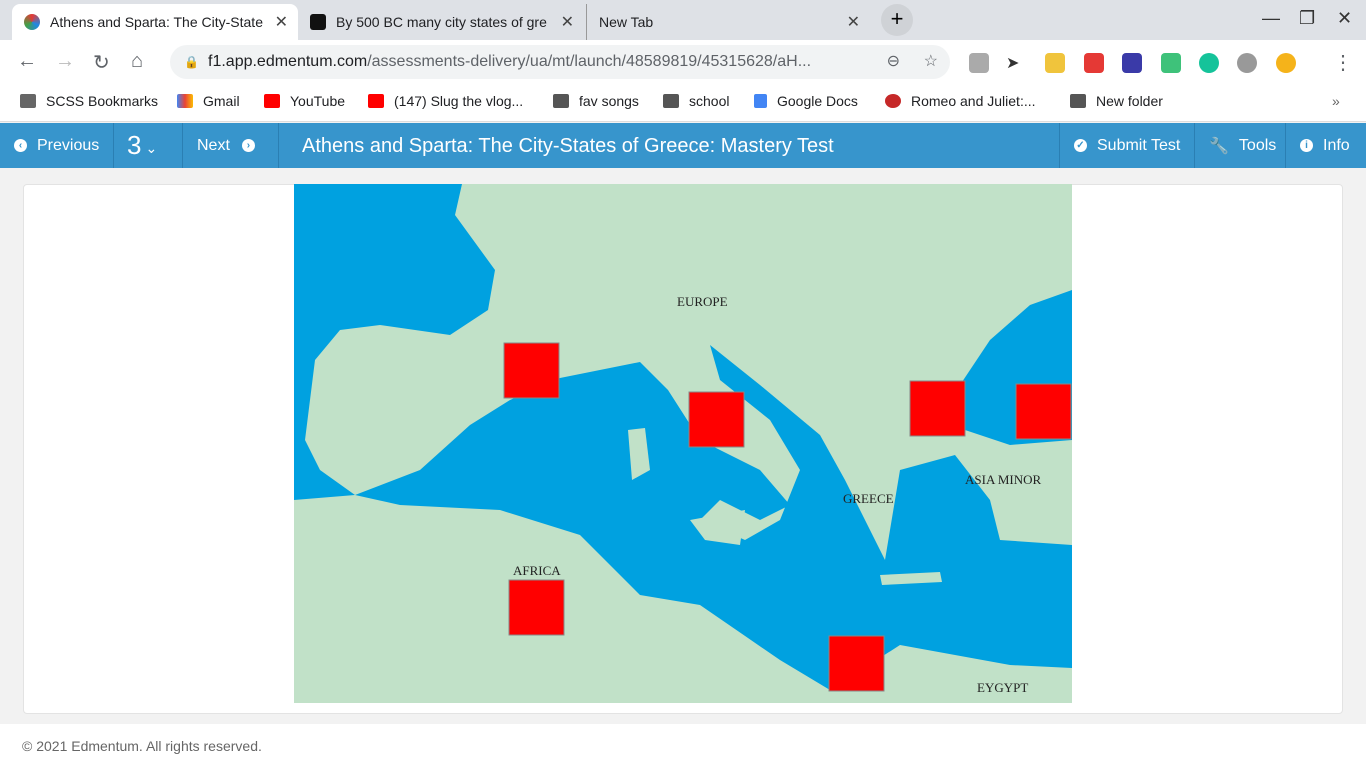 This screenshot has width=1366, height=768. Describe the element at coordinates (318, 22) in the screenshot. I see `brainly-icon` at that location.